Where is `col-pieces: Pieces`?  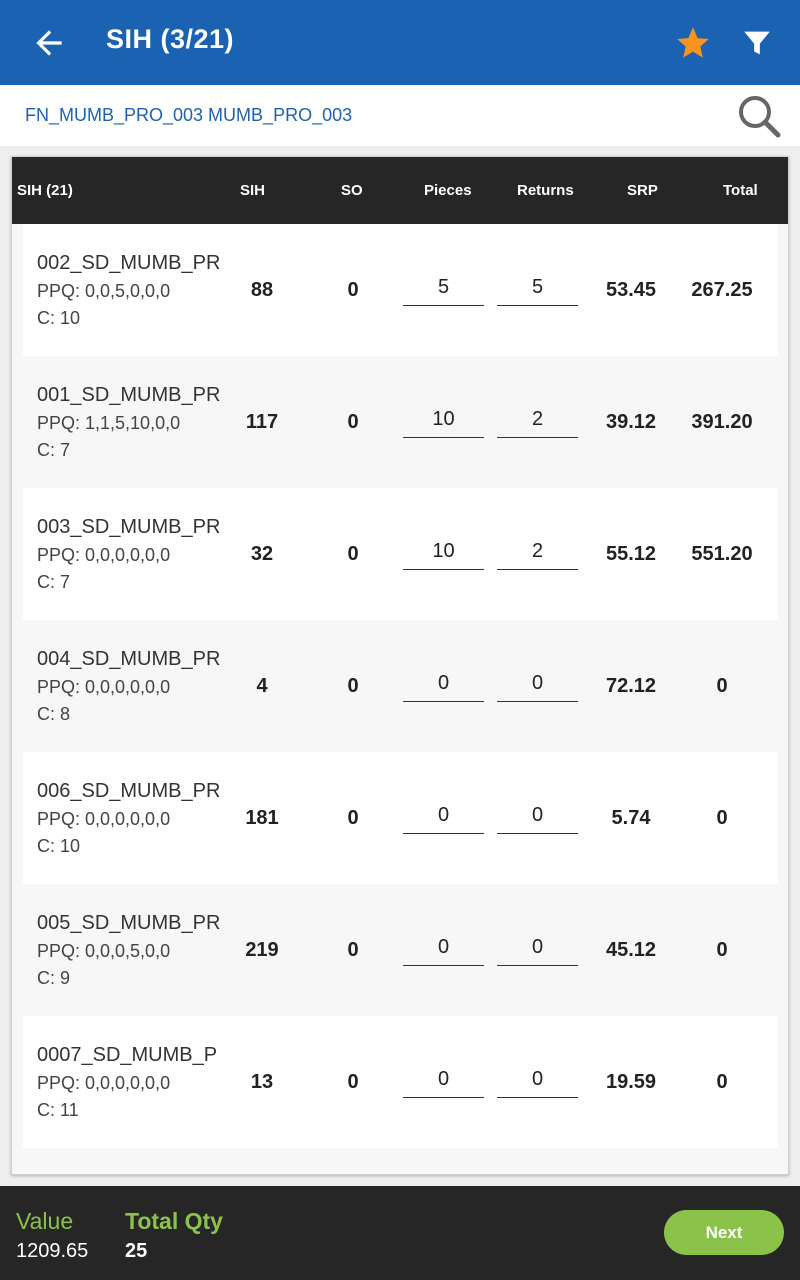 col-pieces: Pieces is located at coordinates (448, 190).